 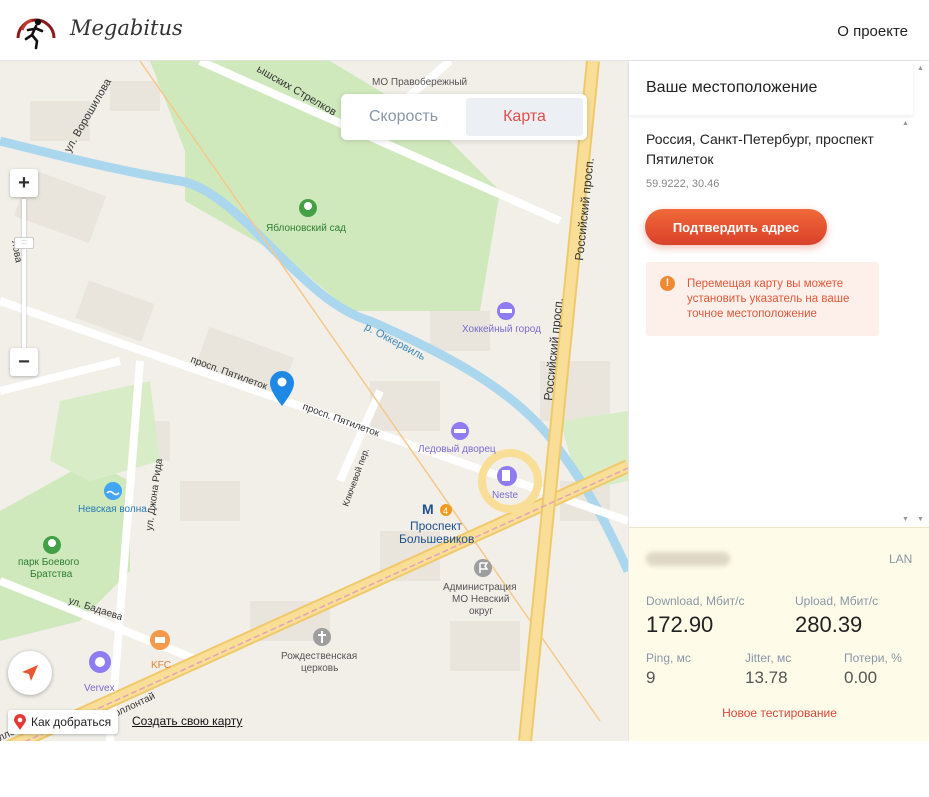 I want to click on loss-label: Потери, %, so click(x=873, y=658).